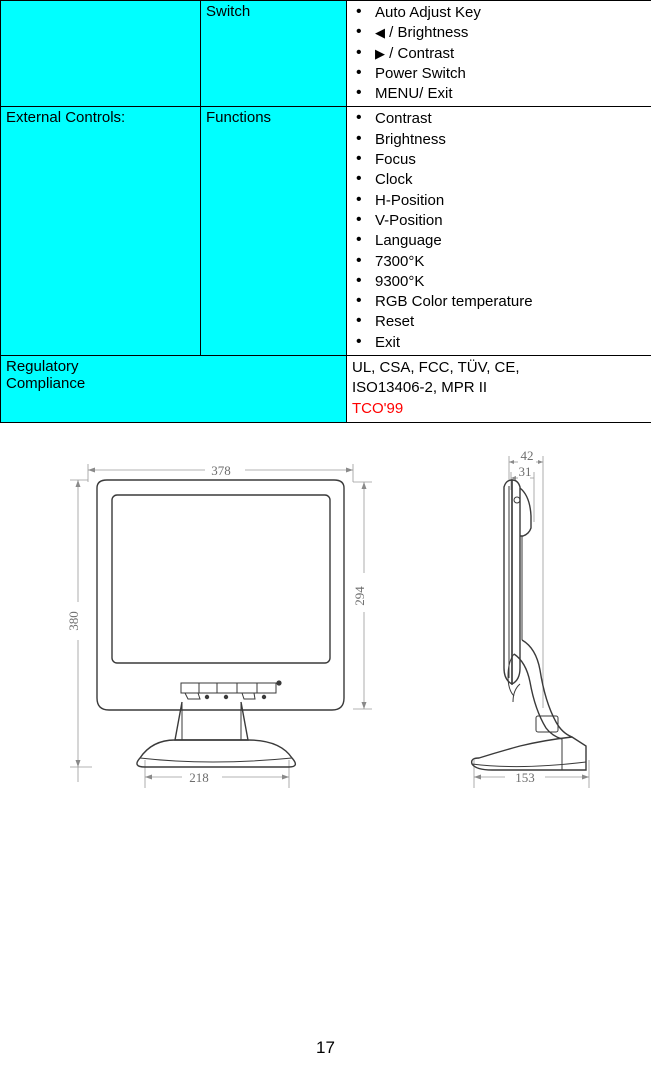 This screenshot has width=651, height=1075. What do you see at coordinates (273, 54) in the screenshot?
I see `cell-subcategory-switch: Switch` at bounding box center [273, 54].